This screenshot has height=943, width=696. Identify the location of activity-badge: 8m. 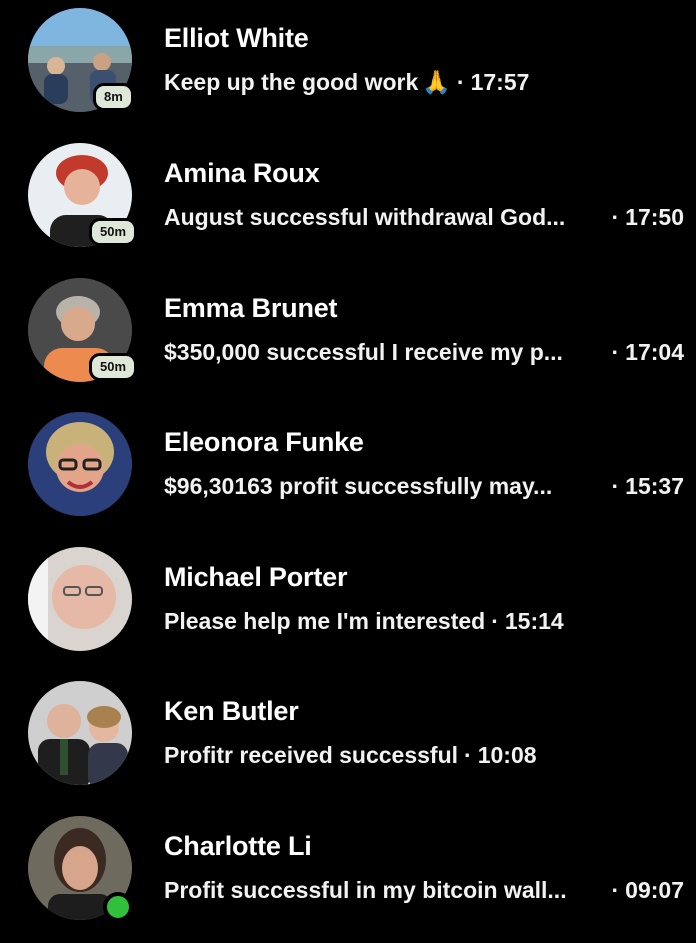
(113, 97).